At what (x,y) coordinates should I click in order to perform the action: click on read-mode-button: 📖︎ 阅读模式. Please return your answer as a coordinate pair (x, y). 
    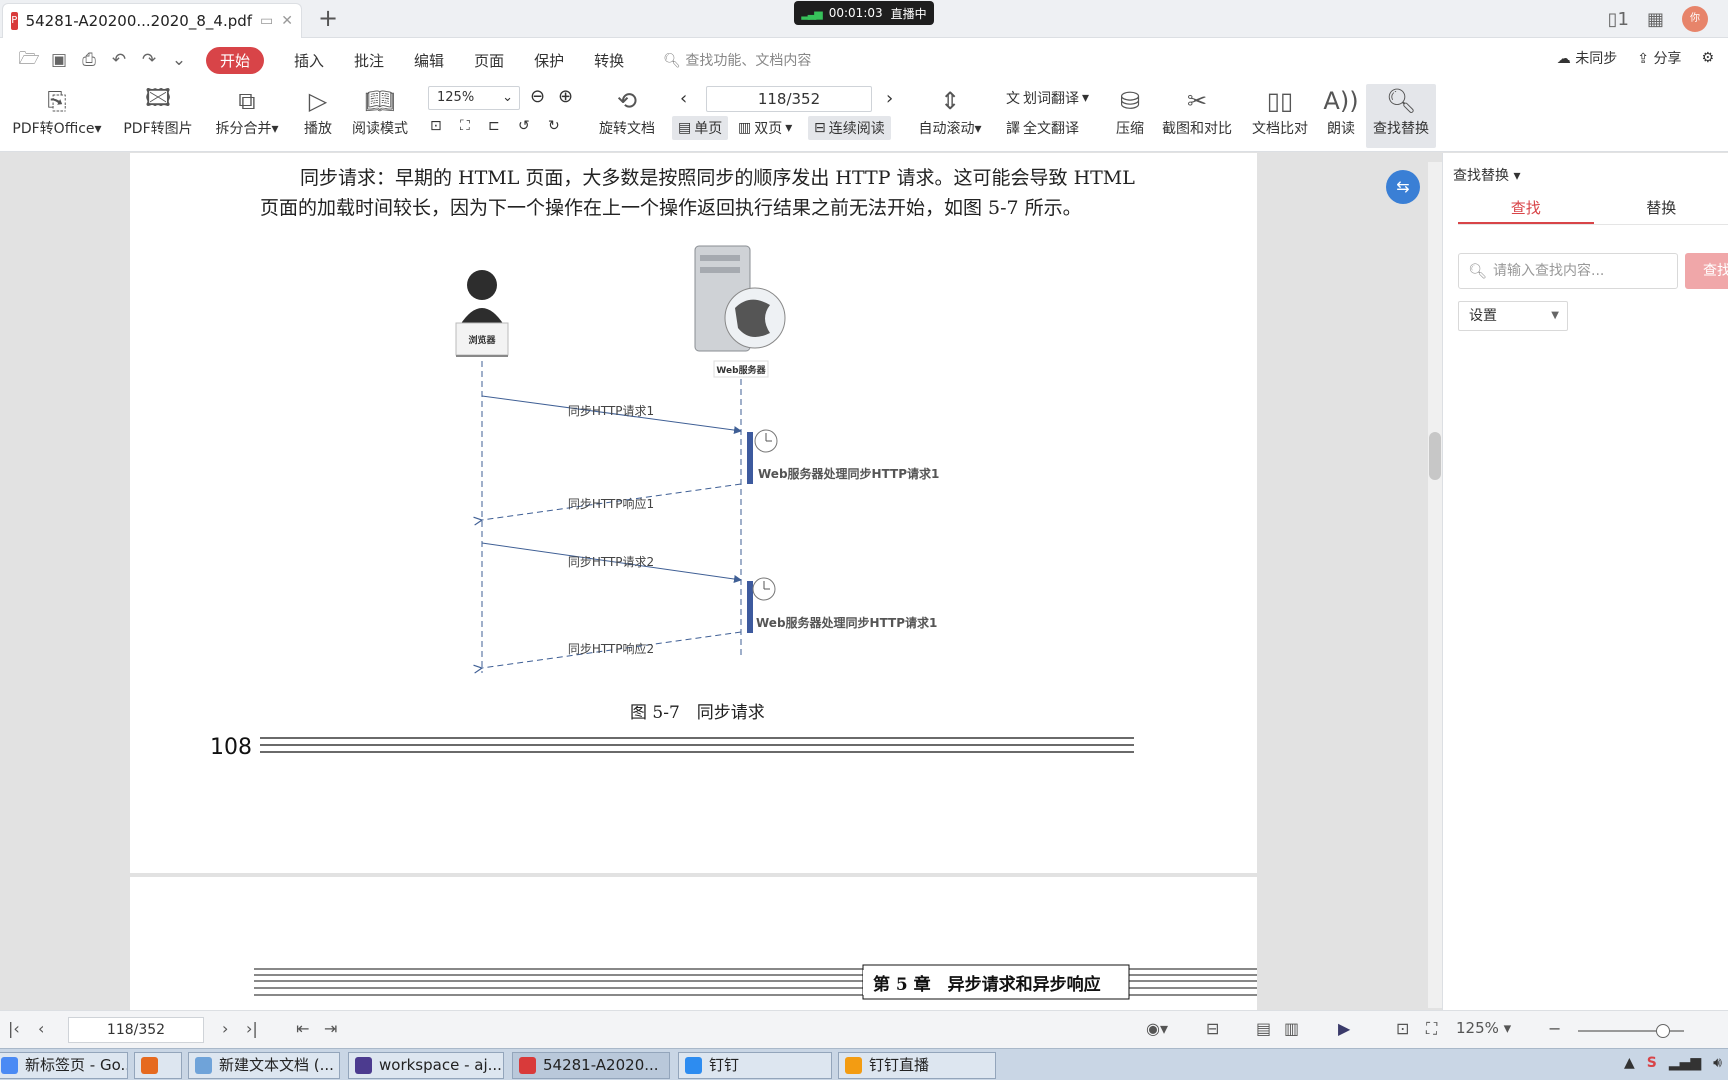
    Looking at the image, I should click on (380, 111).